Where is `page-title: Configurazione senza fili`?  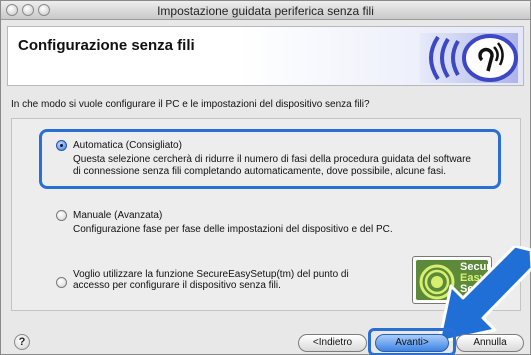
page-title: Configurazione senza fili is located at coordinates (106, 45).